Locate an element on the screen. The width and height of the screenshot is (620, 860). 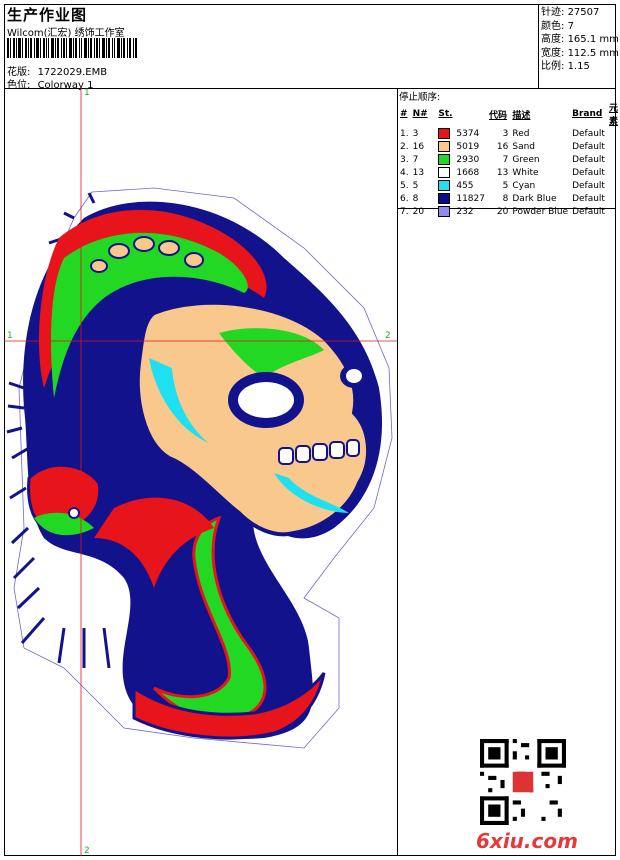
eye-socket-white is located at coordinates (266, 400).